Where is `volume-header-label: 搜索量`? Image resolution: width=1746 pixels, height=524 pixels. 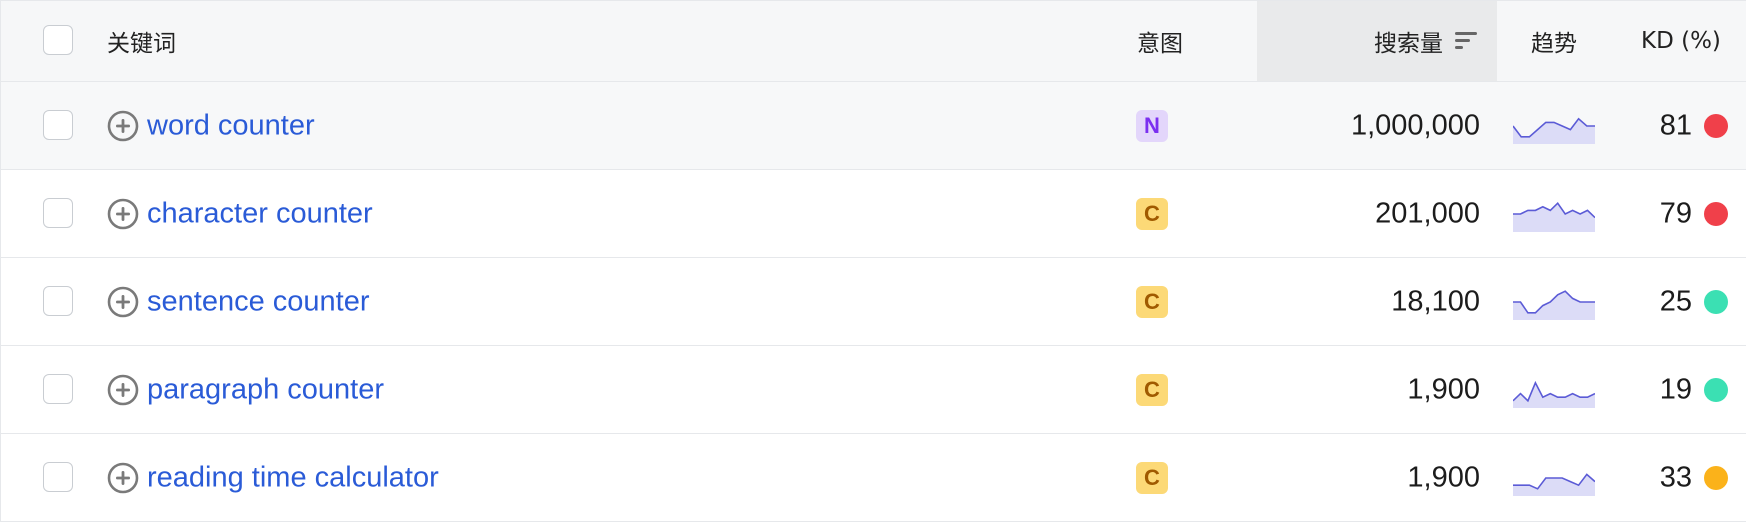
volume-header-label: 搜索量 is located at coordinates (1408, 44).